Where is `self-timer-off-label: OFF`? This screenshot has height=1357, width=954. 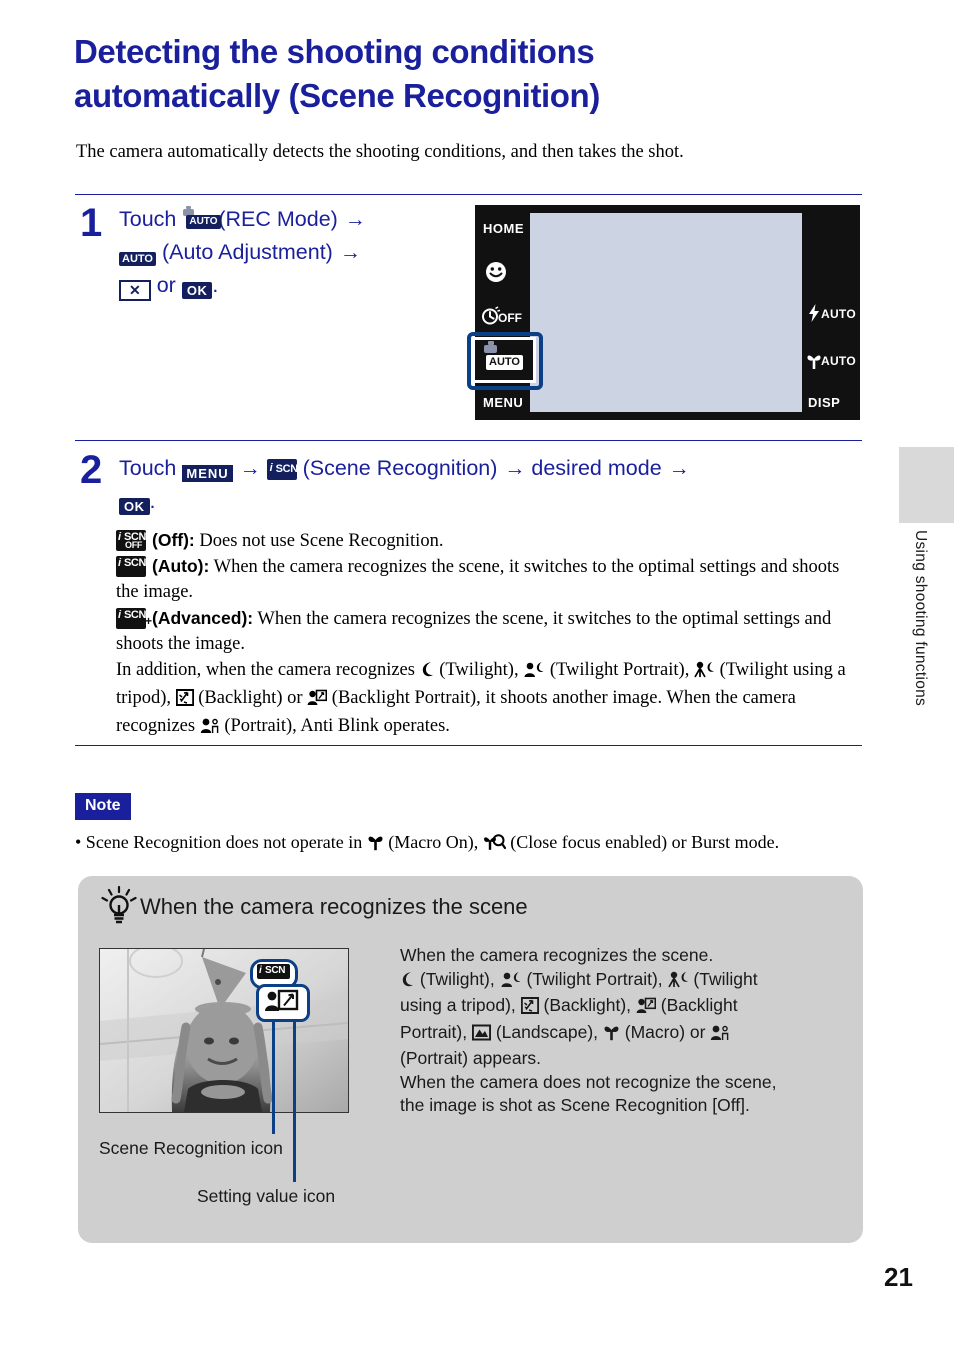
self-timer-off-label: OFF is located at coordinates (510, 318).